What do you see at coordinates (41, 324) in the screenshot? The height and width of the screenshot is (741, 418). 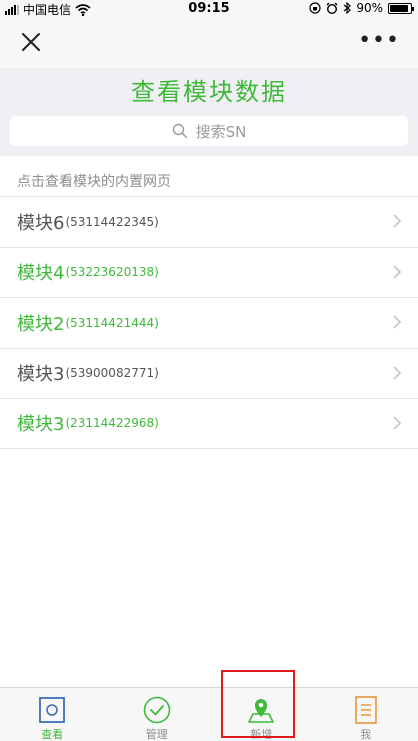 I see `module-name: 模块2` at bounding box center [41, 324].